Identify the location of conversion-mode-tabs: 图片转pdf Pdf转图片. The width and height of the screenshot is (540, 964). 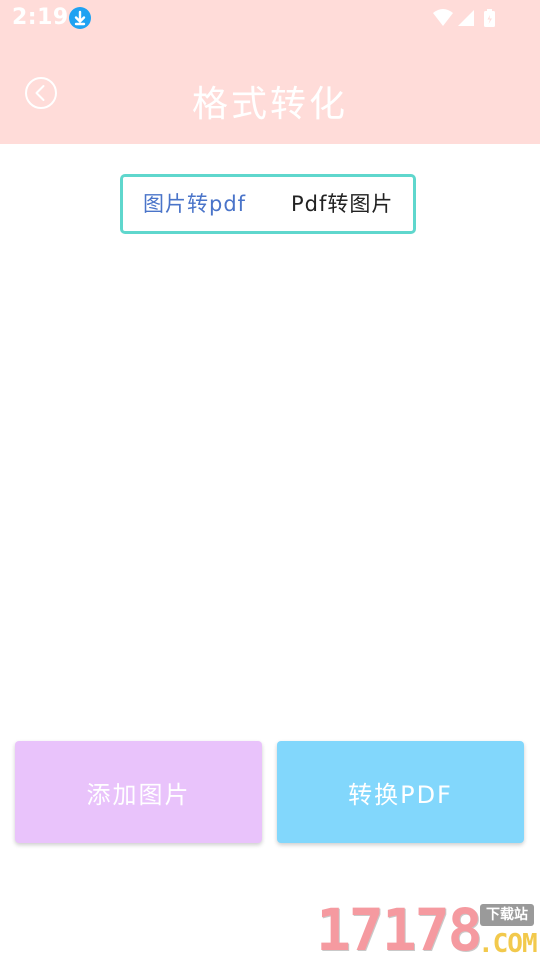
(268, 204).